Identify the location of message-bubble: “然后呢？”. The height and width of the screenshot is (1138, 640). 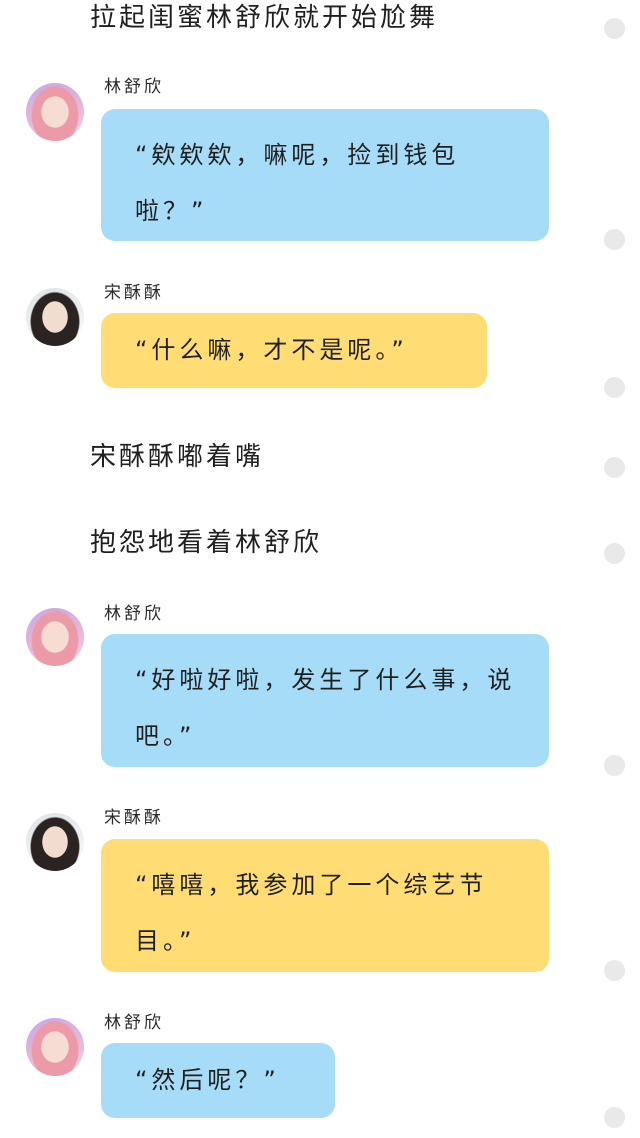
(218, 1080).